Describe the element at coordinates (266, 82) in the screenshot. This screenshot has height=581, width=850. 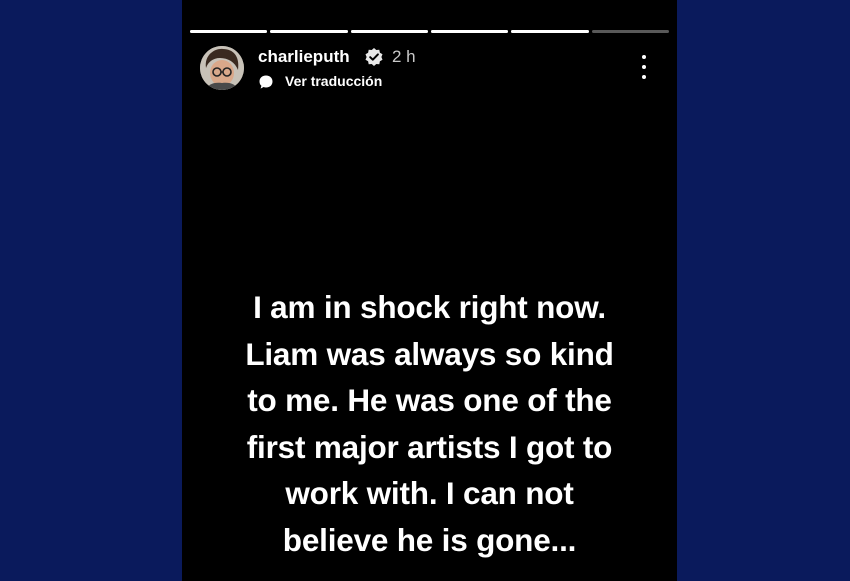
I see `speech-bubble-icon` at that location.